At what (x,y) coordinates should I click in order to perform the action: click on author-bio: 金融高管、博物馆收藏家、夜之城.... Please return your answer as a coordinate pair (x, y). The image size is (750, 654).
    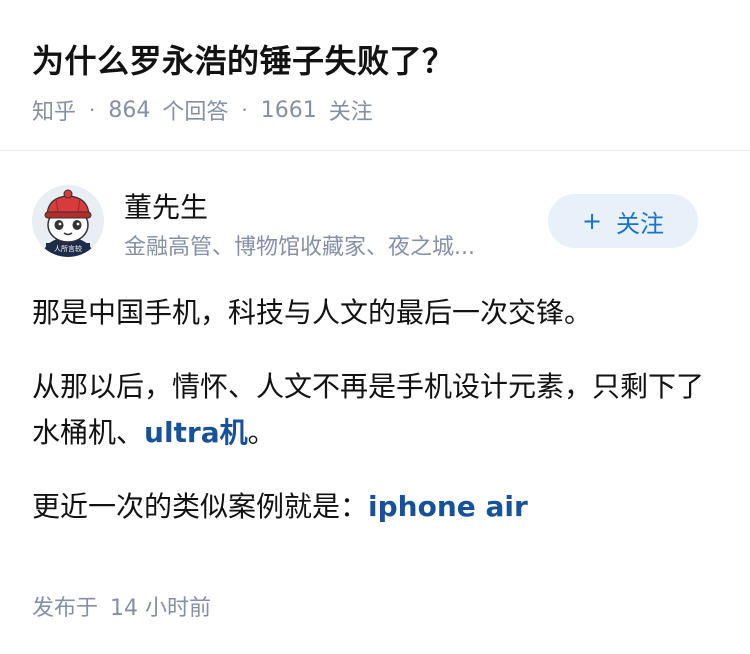
    Looking at the image, I should click on (299, 247).